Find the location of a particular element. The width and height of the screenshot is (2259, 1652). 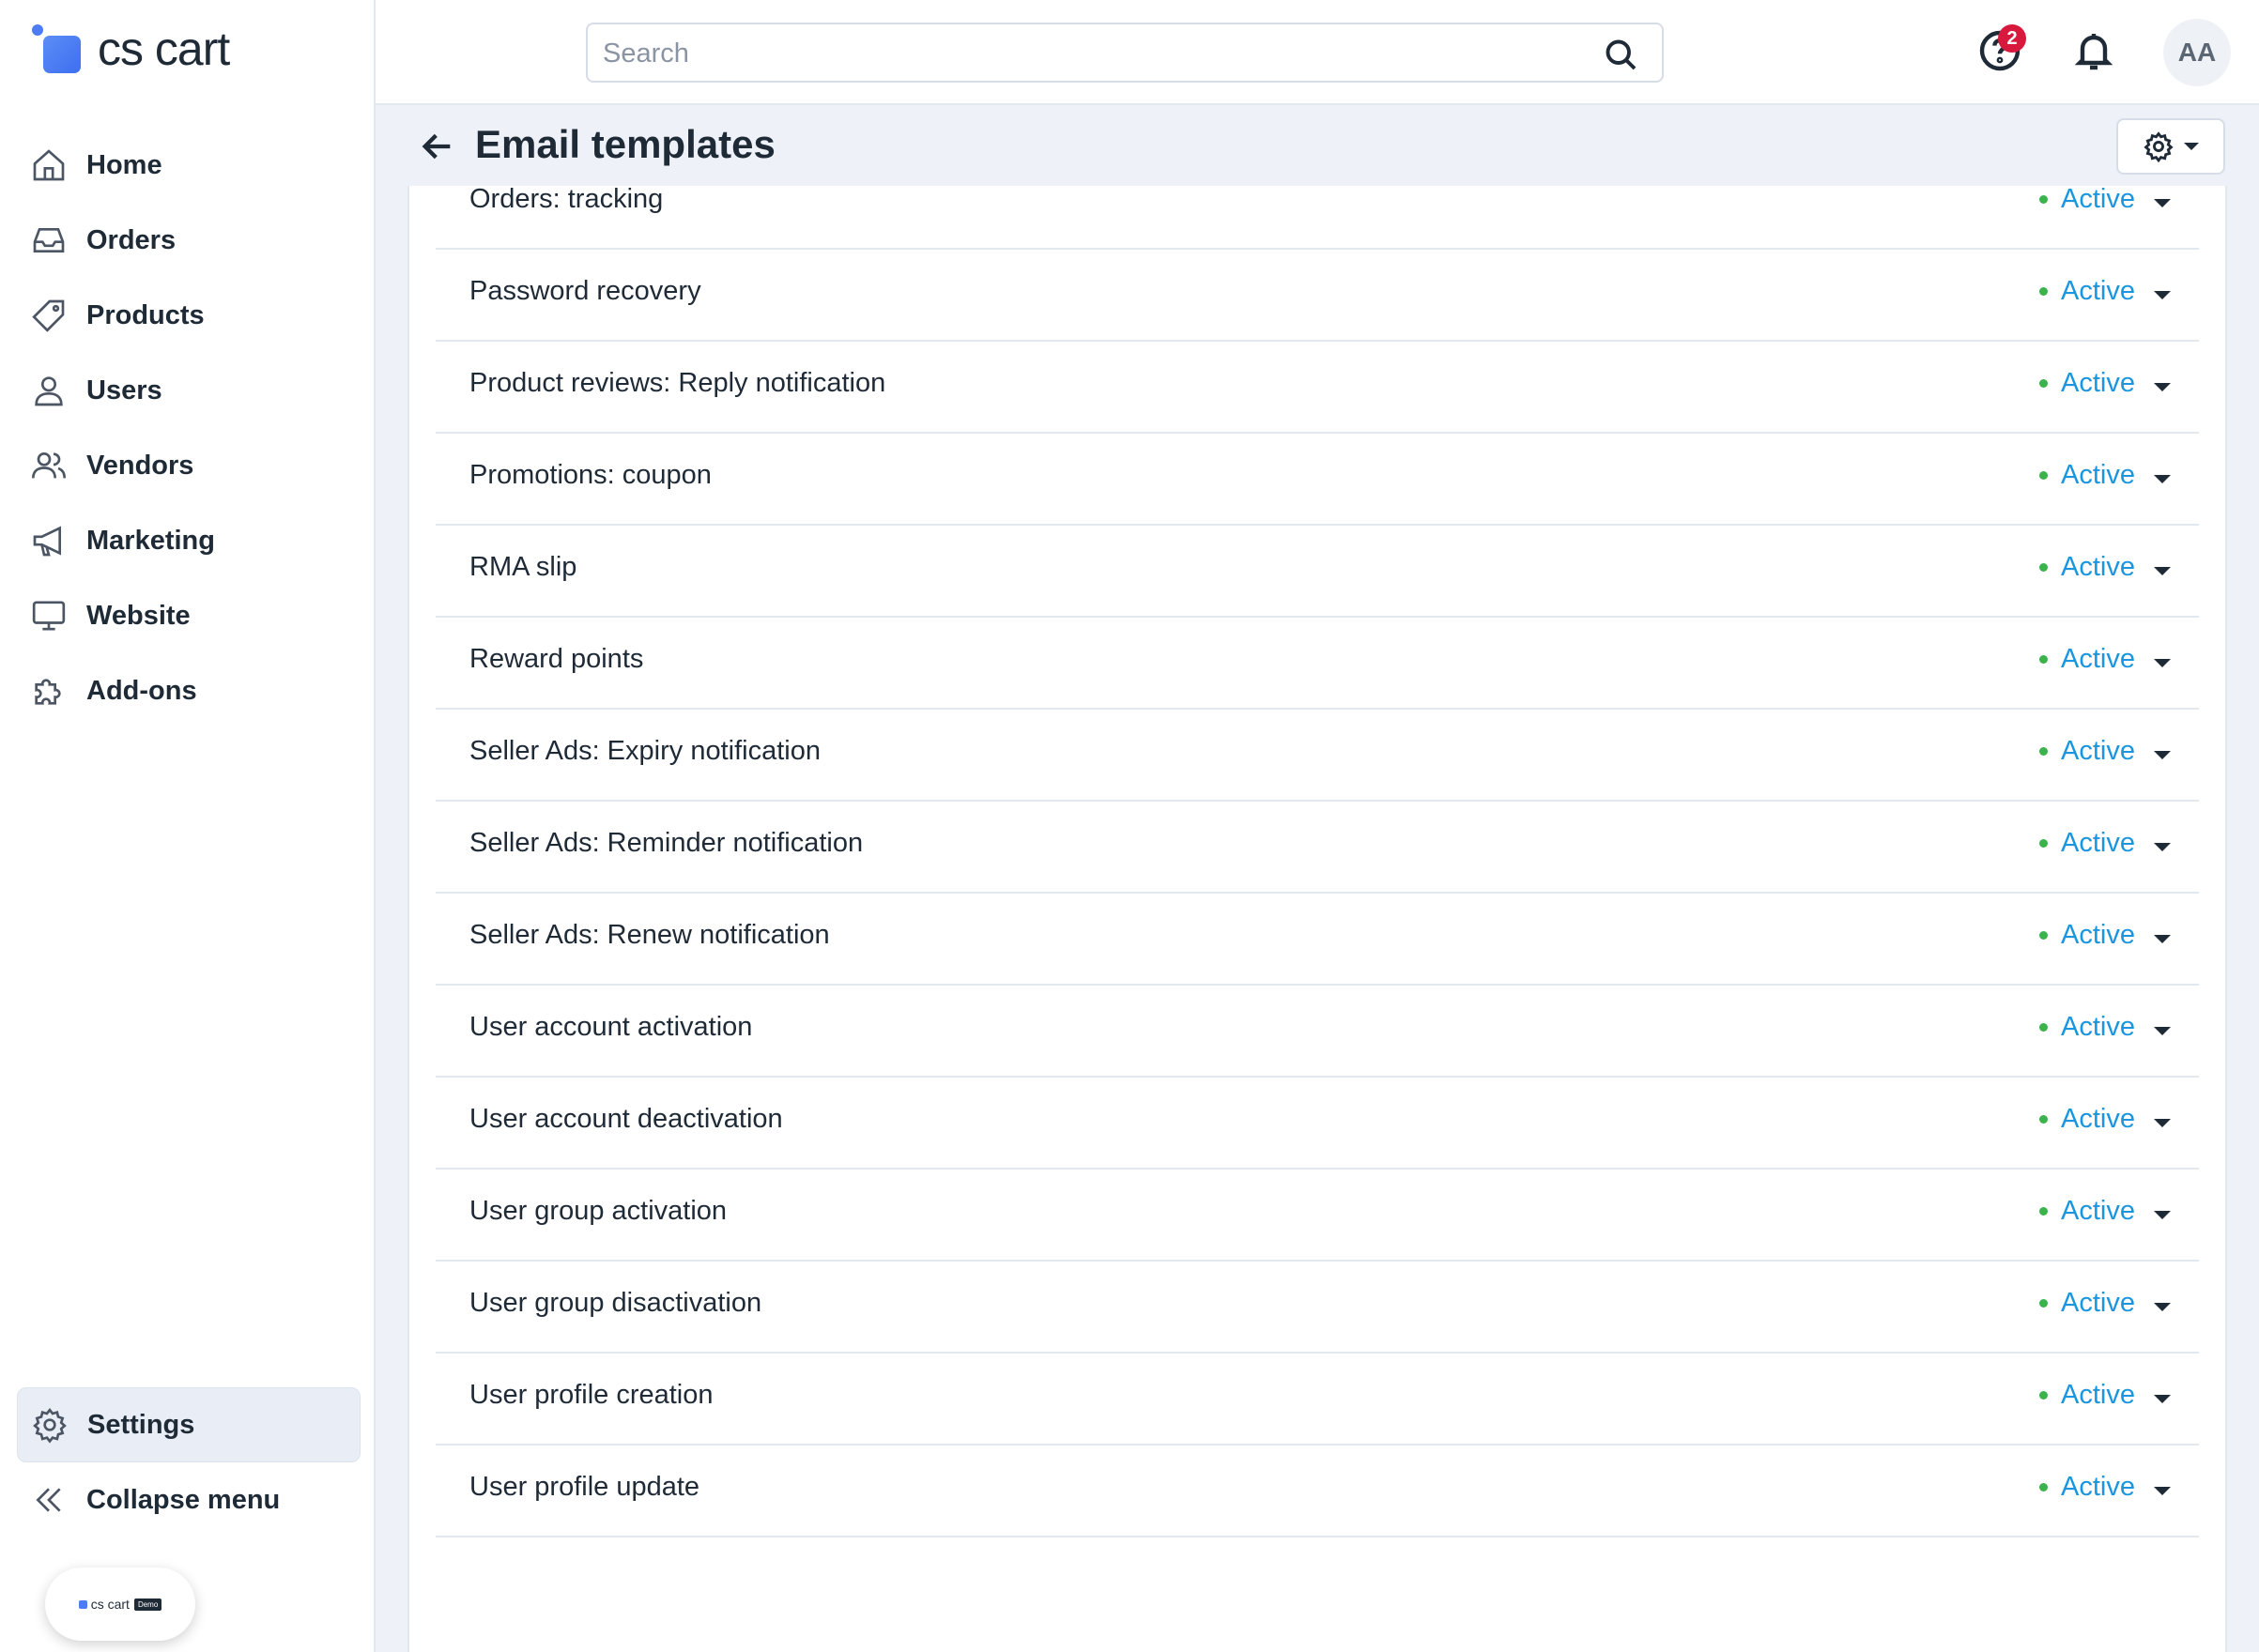

page-header: Email templates is located at coordinates (1317, 145).